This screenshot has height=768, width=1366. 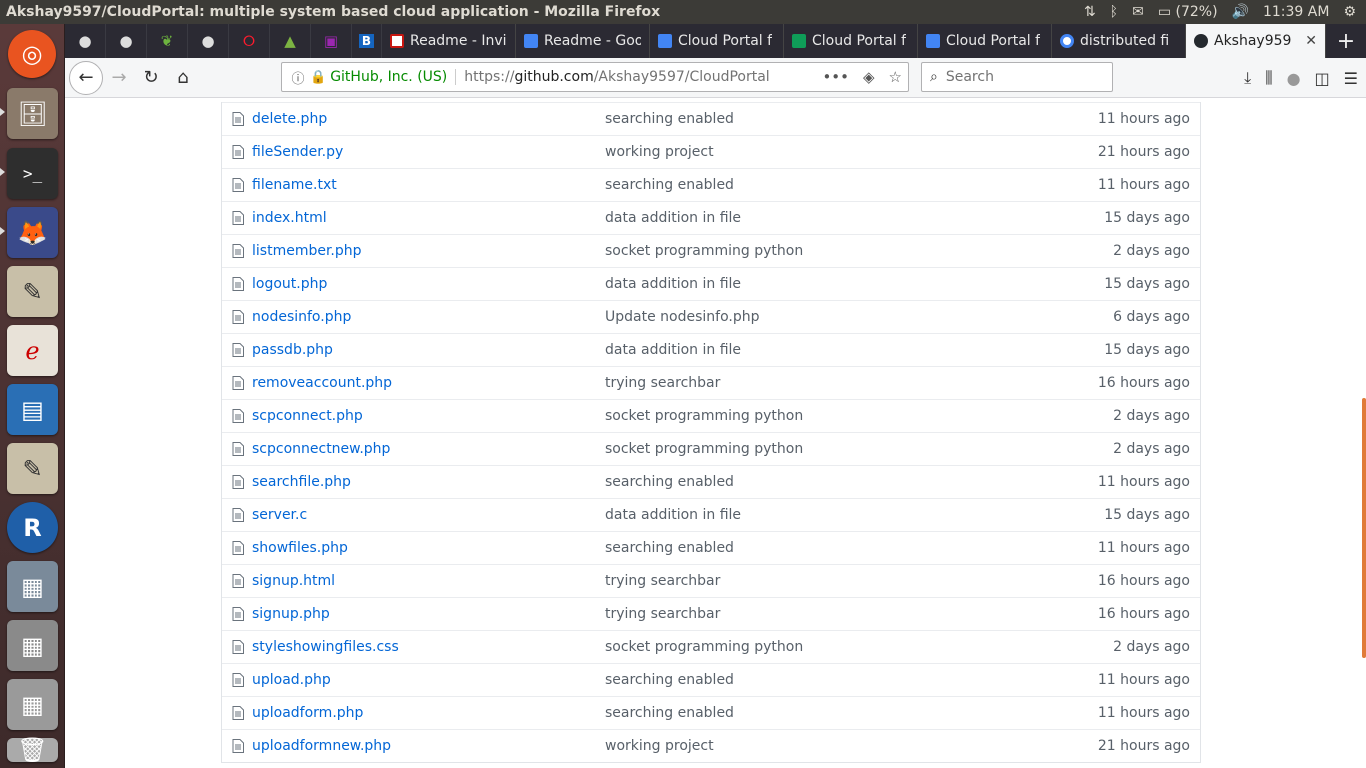 What do you see at coordinates (1268, 78) in the screenshot?
I see `library-icon: ⫼` at bounding box center [1268, 78].